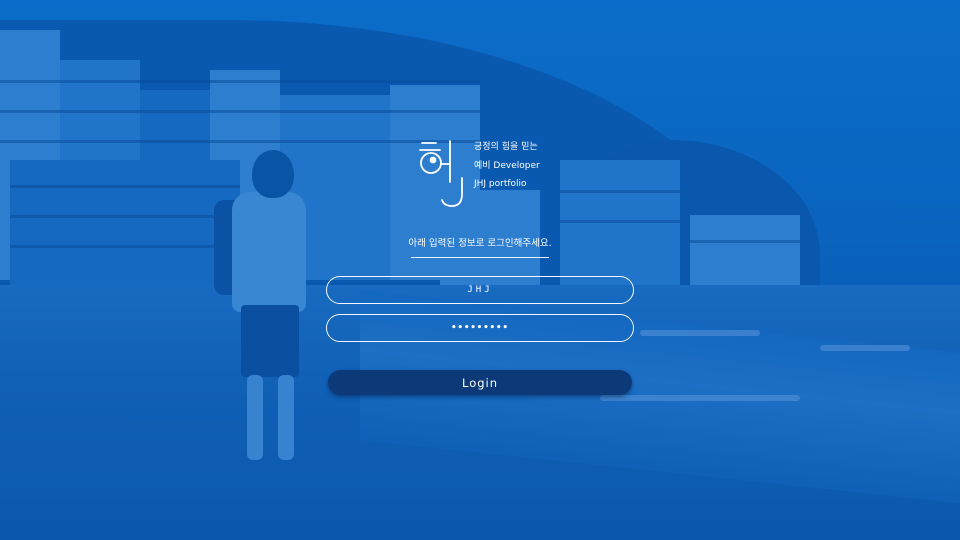 The height and width of the screenshot is (540, 960). I want to click on brand-tagline: 긍정의 힘을 믿는 예비 Developer JHJ portfolio, so click(507, 166).